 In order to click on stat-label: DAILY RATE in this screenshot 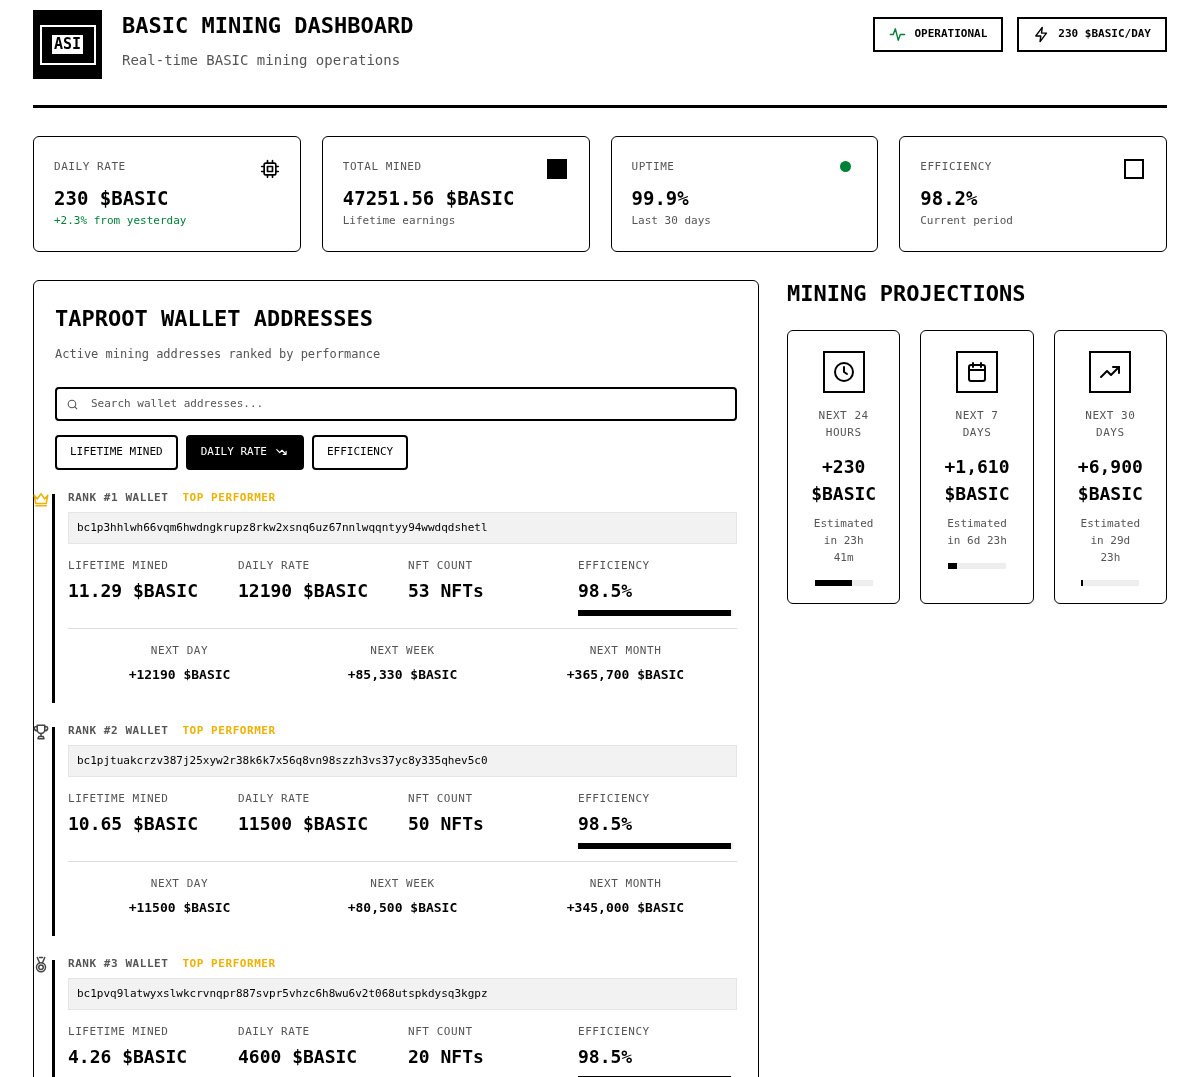, I will do `click(90, 167)`.